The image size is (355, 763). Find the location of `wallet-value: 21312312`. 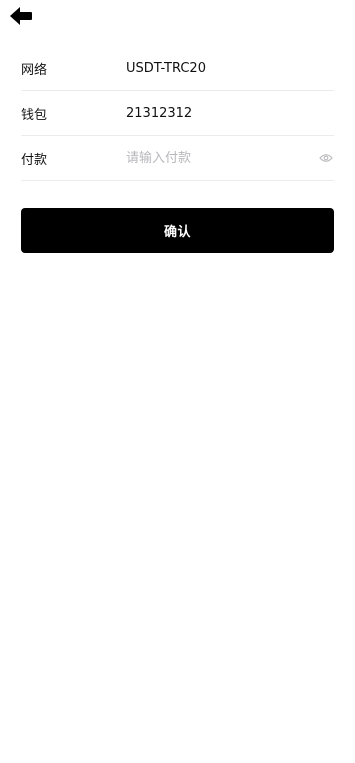

wallet-value: 21312312 is located at coordinates (159, 113).